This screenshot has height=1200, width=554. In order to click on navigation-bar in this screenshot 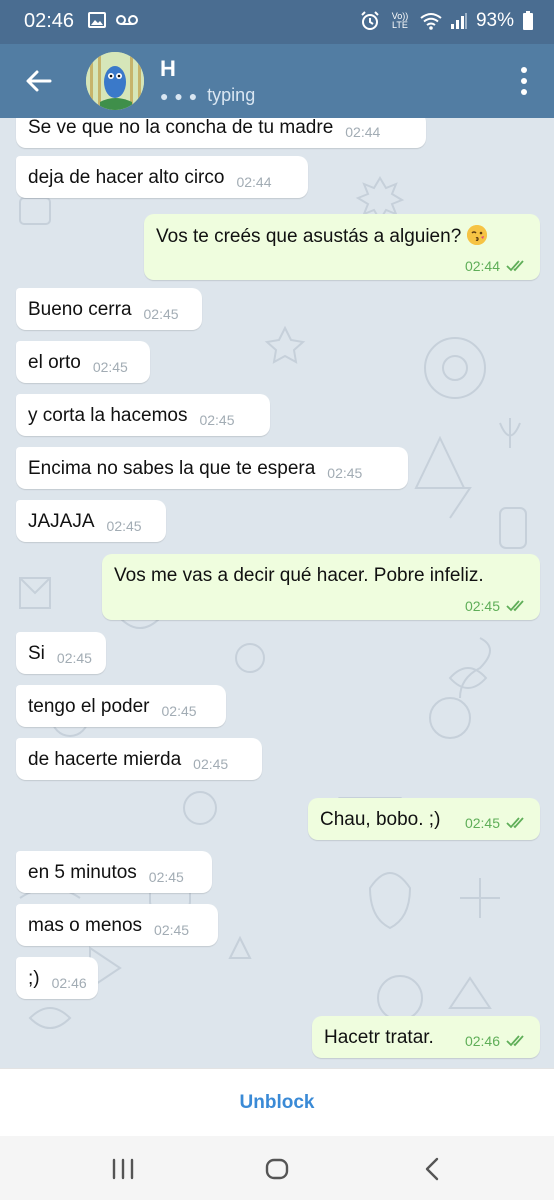, I will do `click(277, 1168)`.